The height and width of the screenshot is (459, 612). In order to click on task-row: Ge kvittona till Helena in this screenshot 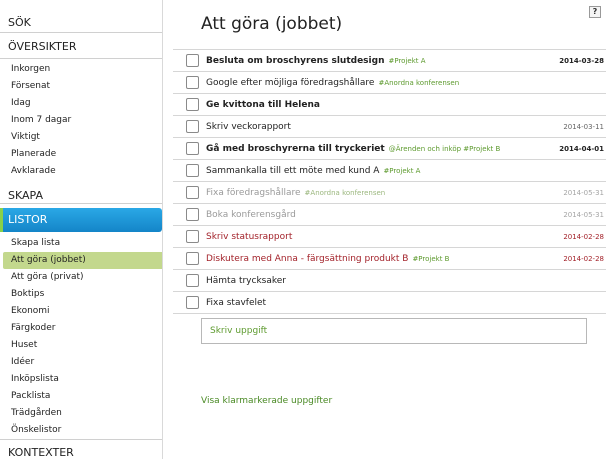, I will do `click(389, 105)`.